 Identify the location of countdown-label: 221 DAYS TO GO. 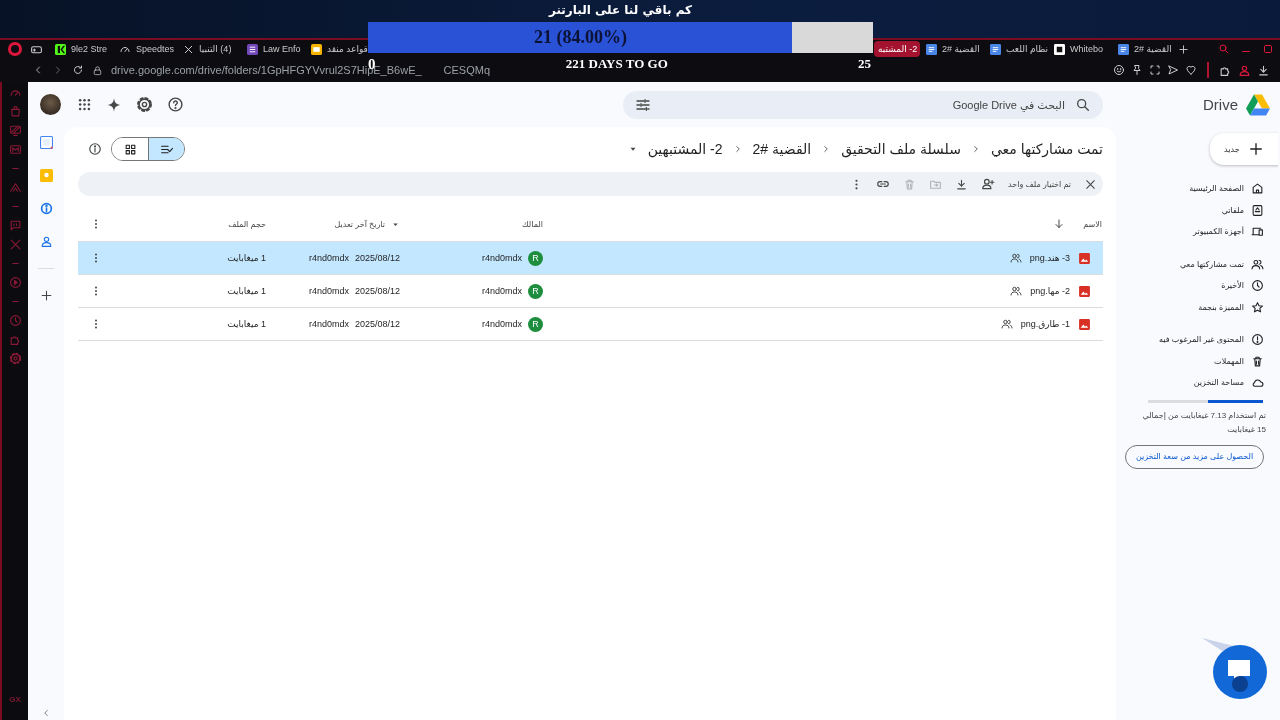
(616, 64).